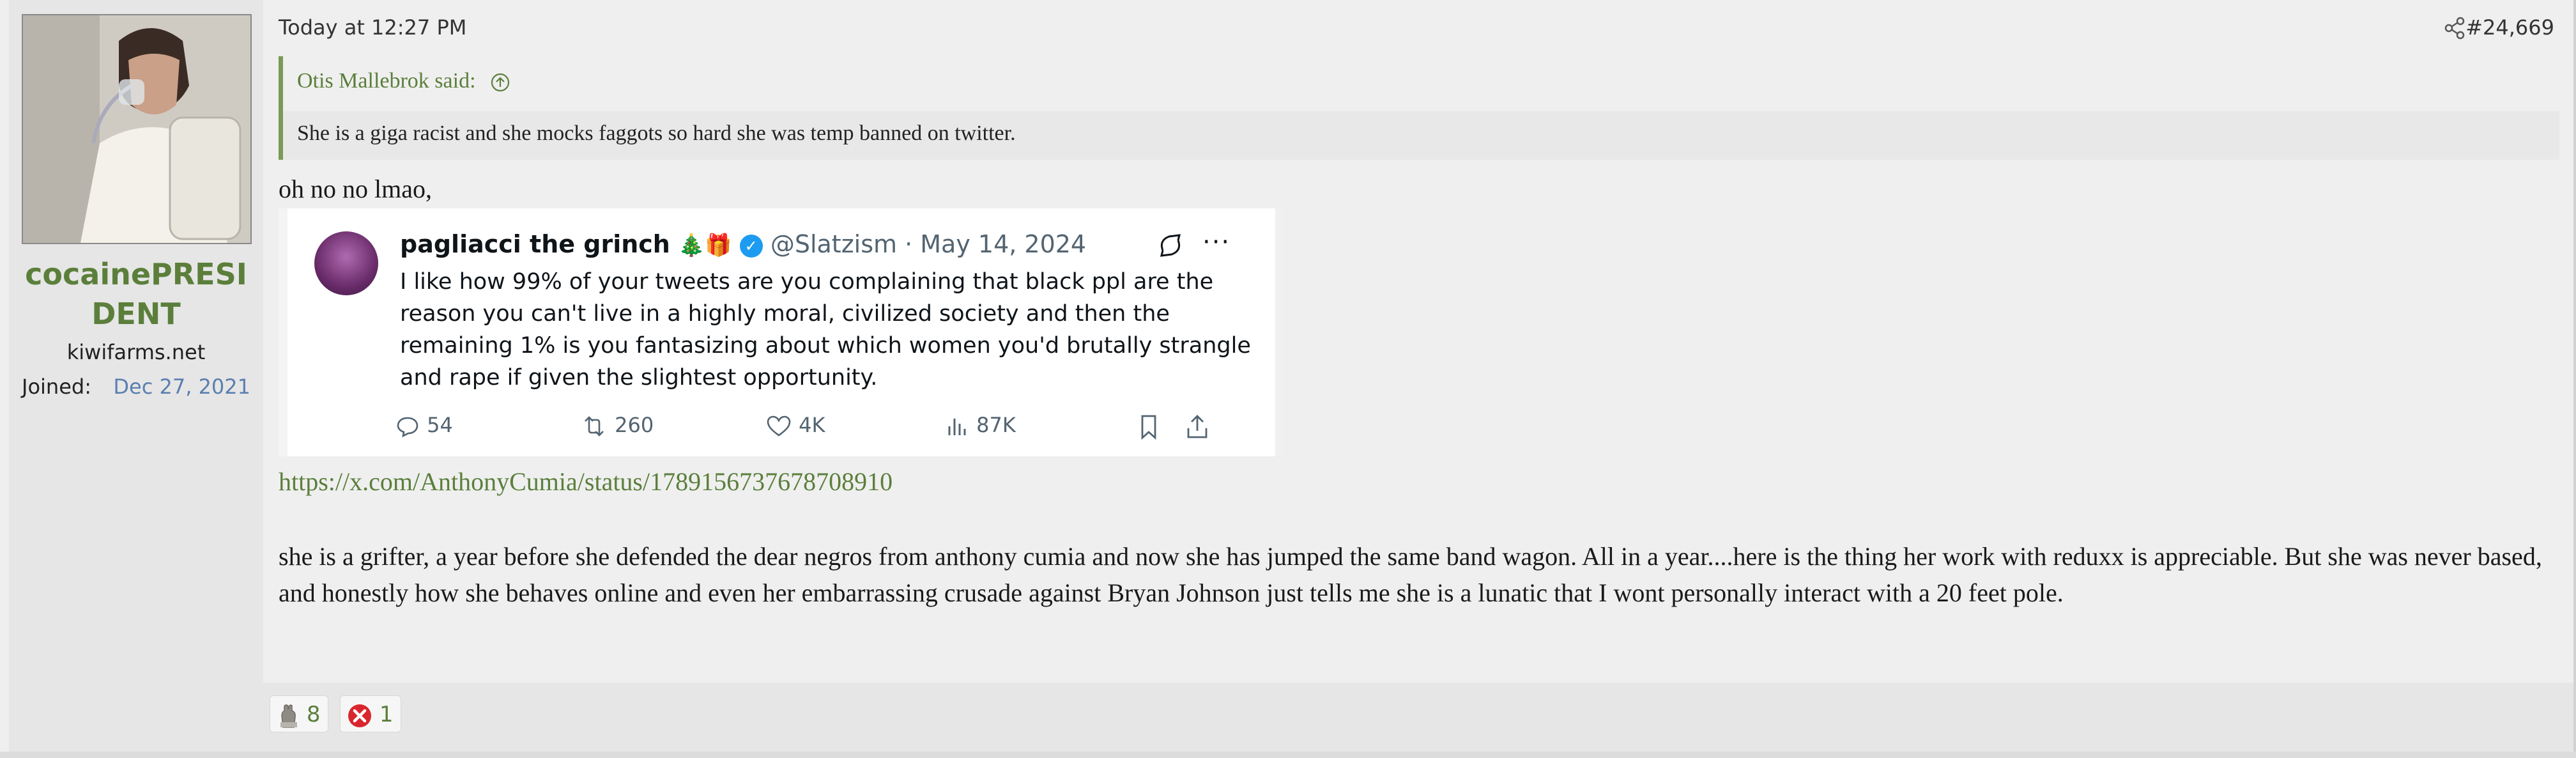 The image size is (2576, 758). What do you see at coordinates (56, 387) in the screenshot?
I see `joined-label: Joined:` at bounding box center [56, 387].